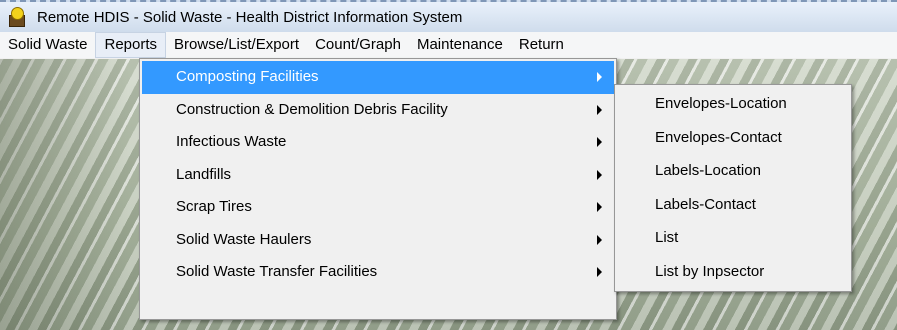  Describe the element at coordinates (17, 17) in the screenshot. I see `hdis-app-icon` at that location.